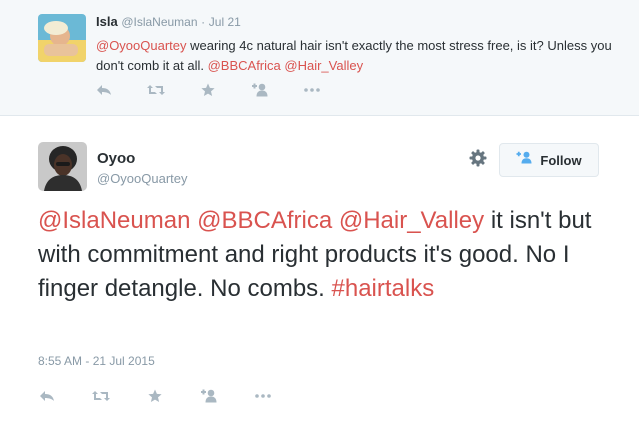 Image resolution: width=639 pixels, height=426 pixels. I want to click on user-handle: @OyooQuartey, so click(142, 178).